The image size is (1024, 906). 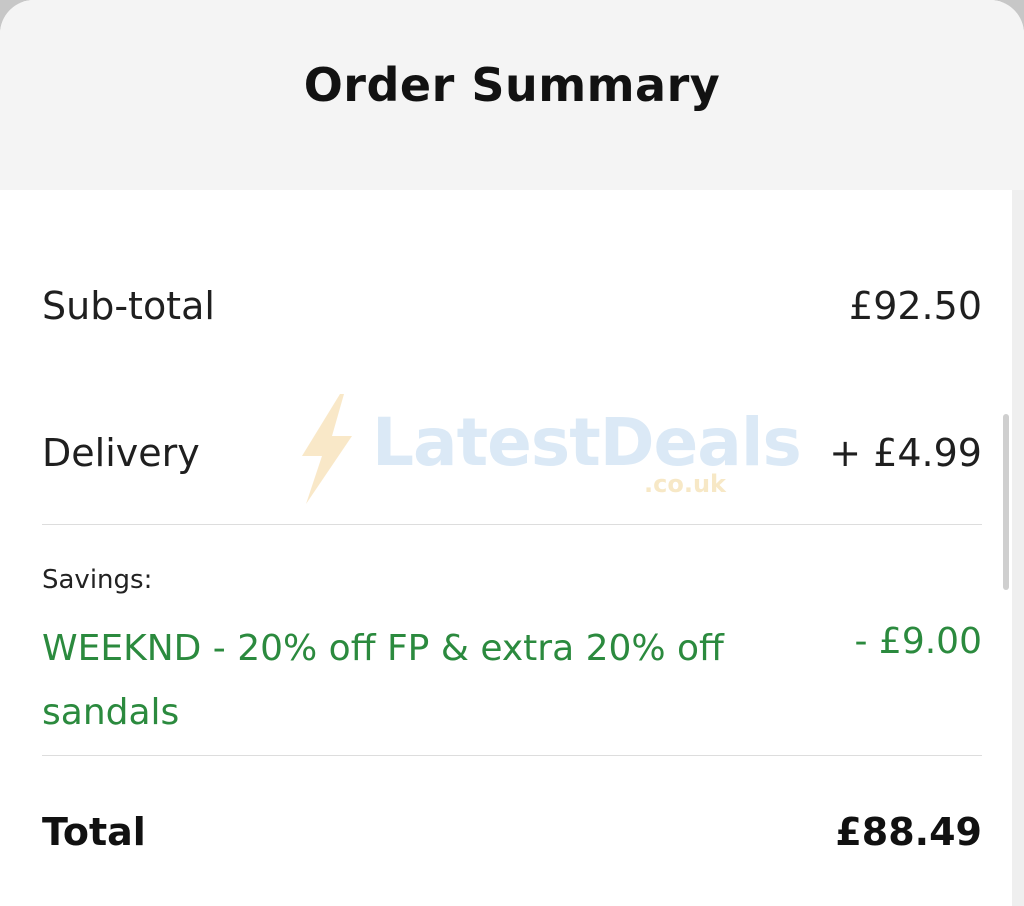 I want to click on latestdeals-watermark: LatestDeals .co.uk, so click(x=548, y=454).